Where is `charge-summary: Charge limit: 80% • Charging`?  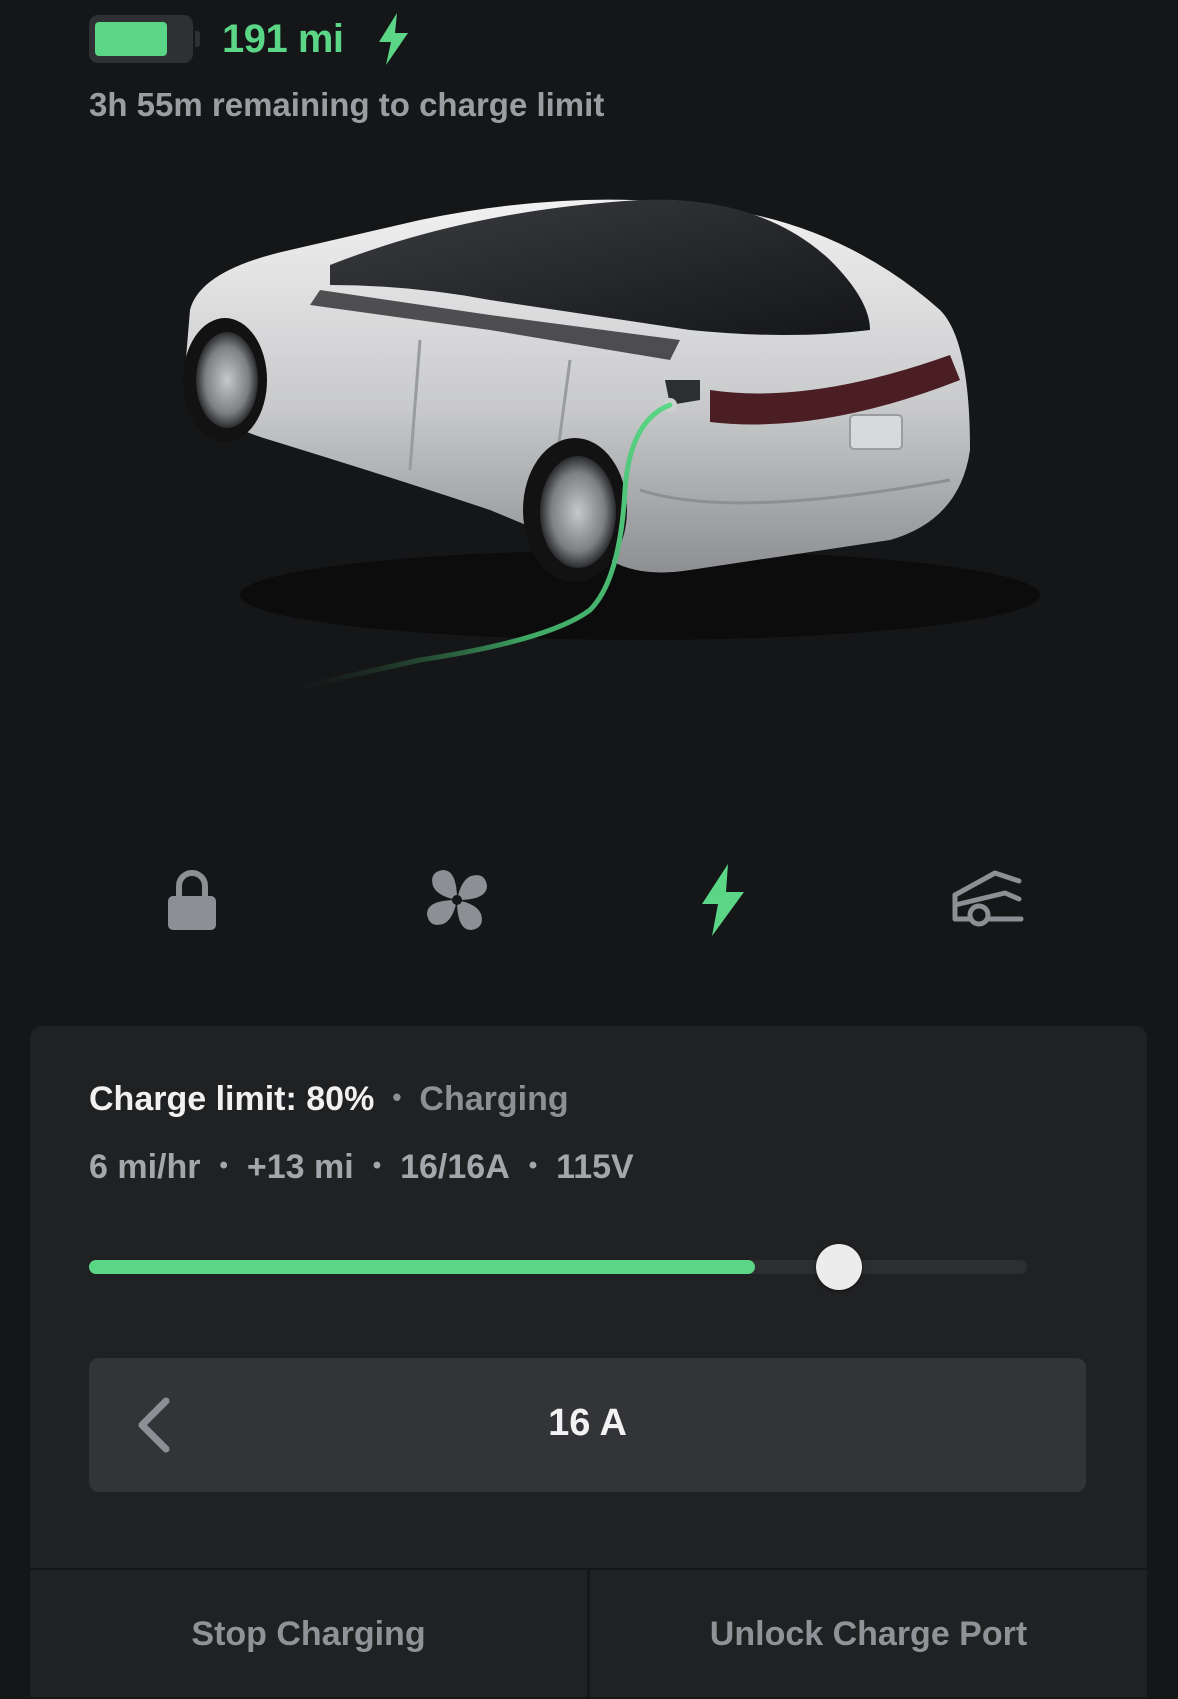 charge-summary: Charge limit: 80% • Charging is located at coordinates (329, 1099).